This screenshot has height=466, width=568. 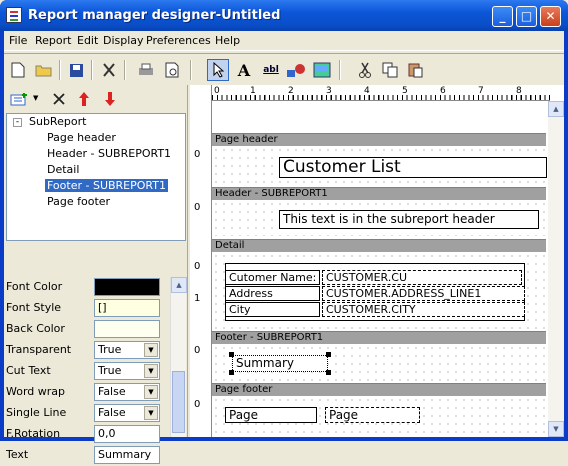 I want to click on tree-item-footer-subreport1: Footer - SUBREPORT1, so click(x=106, y=185).